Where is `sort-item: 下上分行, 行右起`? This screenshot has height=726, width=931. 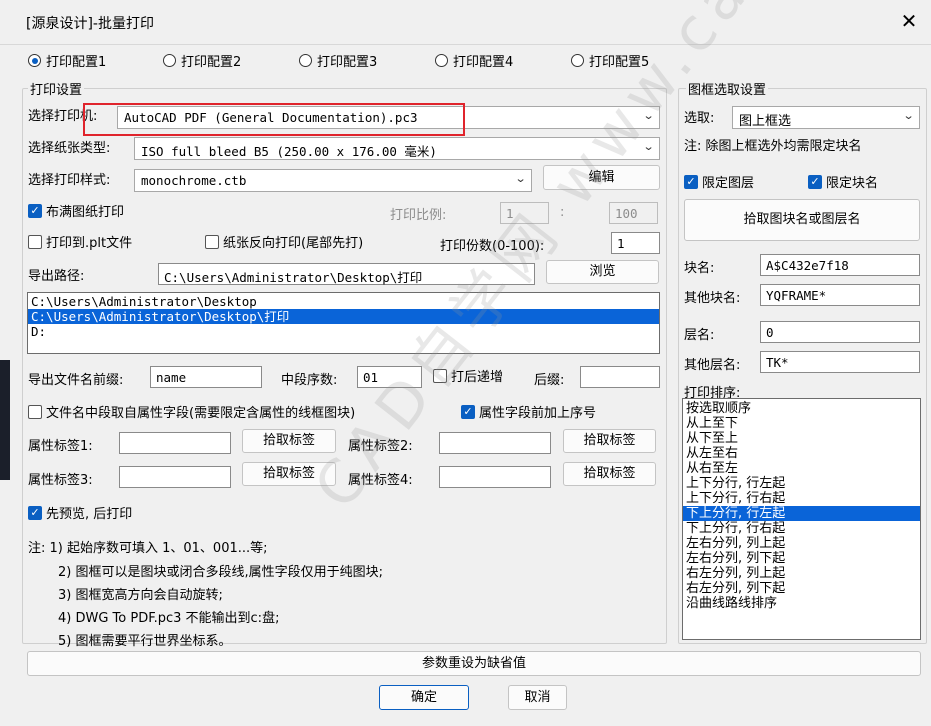
sort-item: 下上分行, 行右起 is located at coordinates (801, 528).